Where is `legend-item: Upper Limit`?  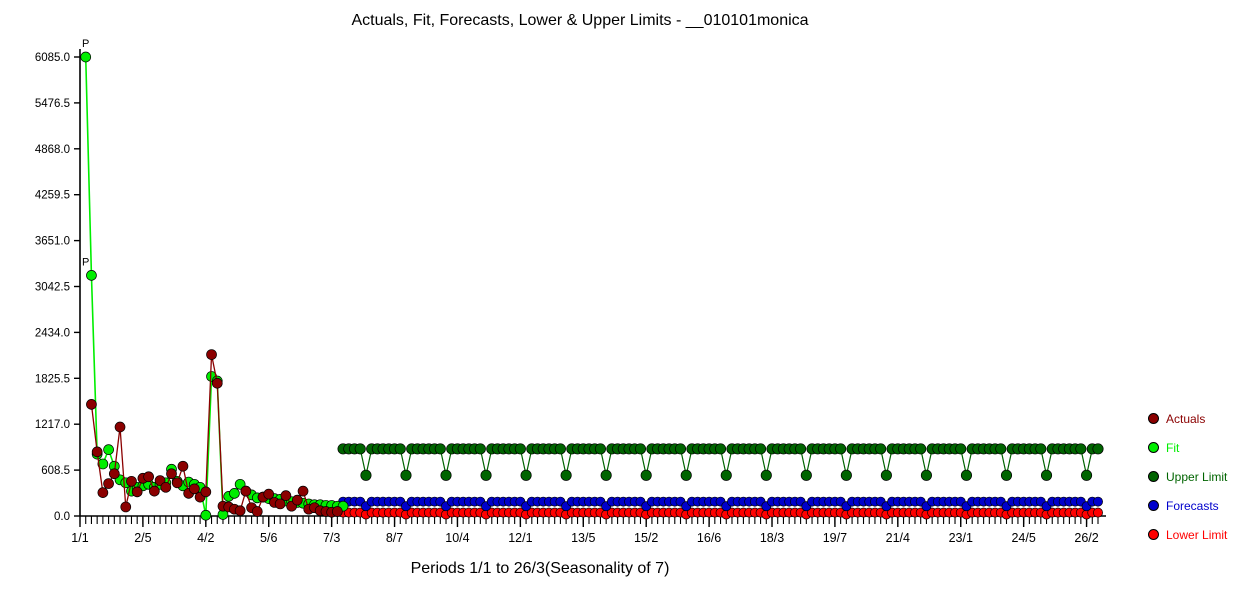 legend-item: Upper Limit is located at coordinates (1201, 476).